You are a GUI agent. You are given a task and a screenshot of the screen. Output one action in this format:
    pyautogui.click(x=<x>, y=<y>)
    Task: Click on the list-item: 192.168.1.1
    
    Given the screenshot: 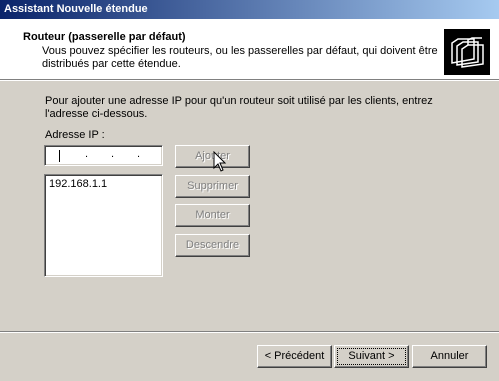 What is the action you would take?
    pyautogui.click(x=78, y=184)
    